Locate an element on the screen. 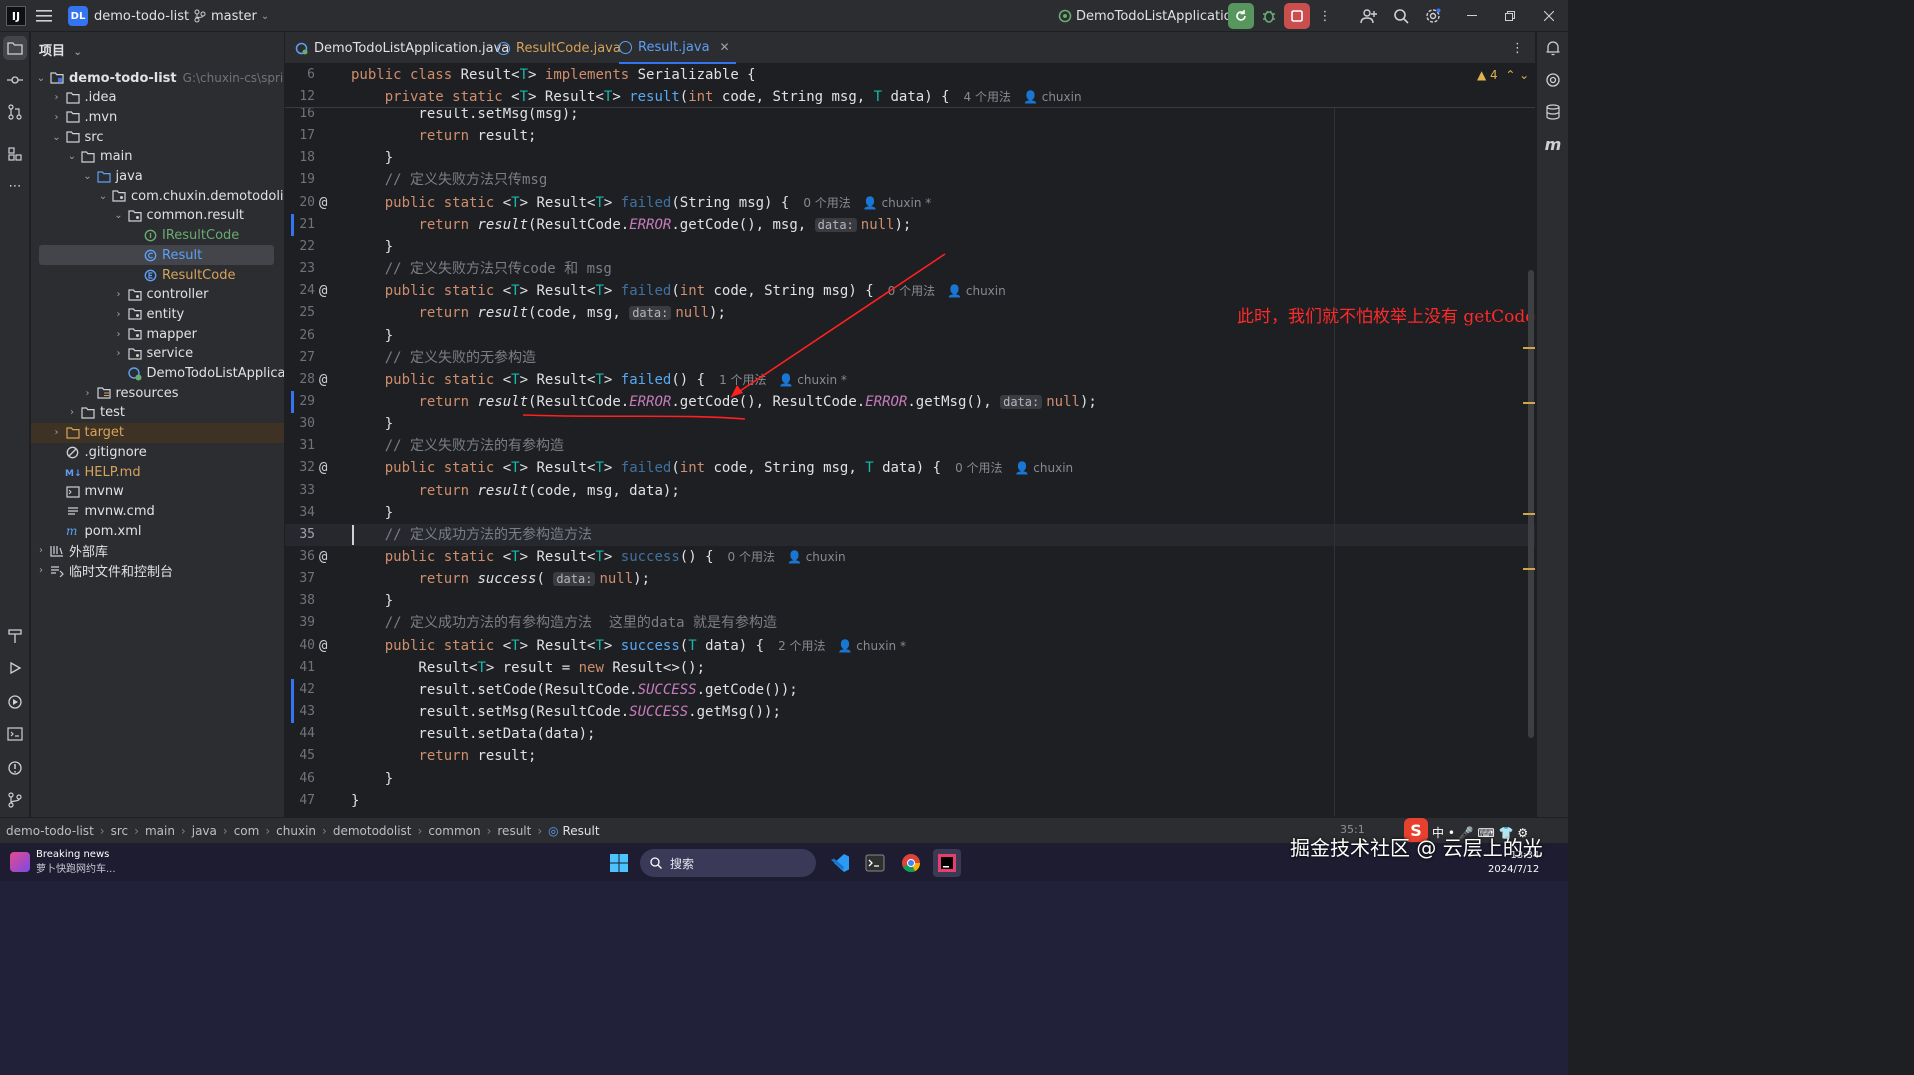 The image size is (1914, 1075). breadcrumb-item: demotodolist is located at coordinates (372, 831).